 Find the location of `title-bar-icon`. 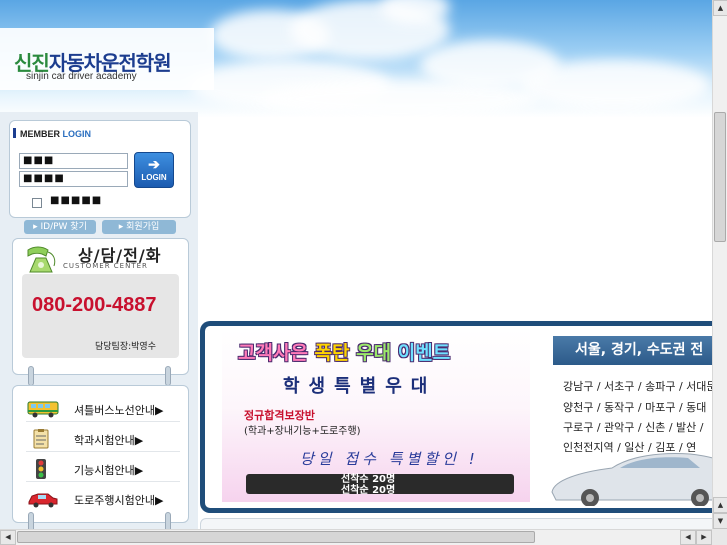

title-bar-icon is located at coordinates (14, 133).